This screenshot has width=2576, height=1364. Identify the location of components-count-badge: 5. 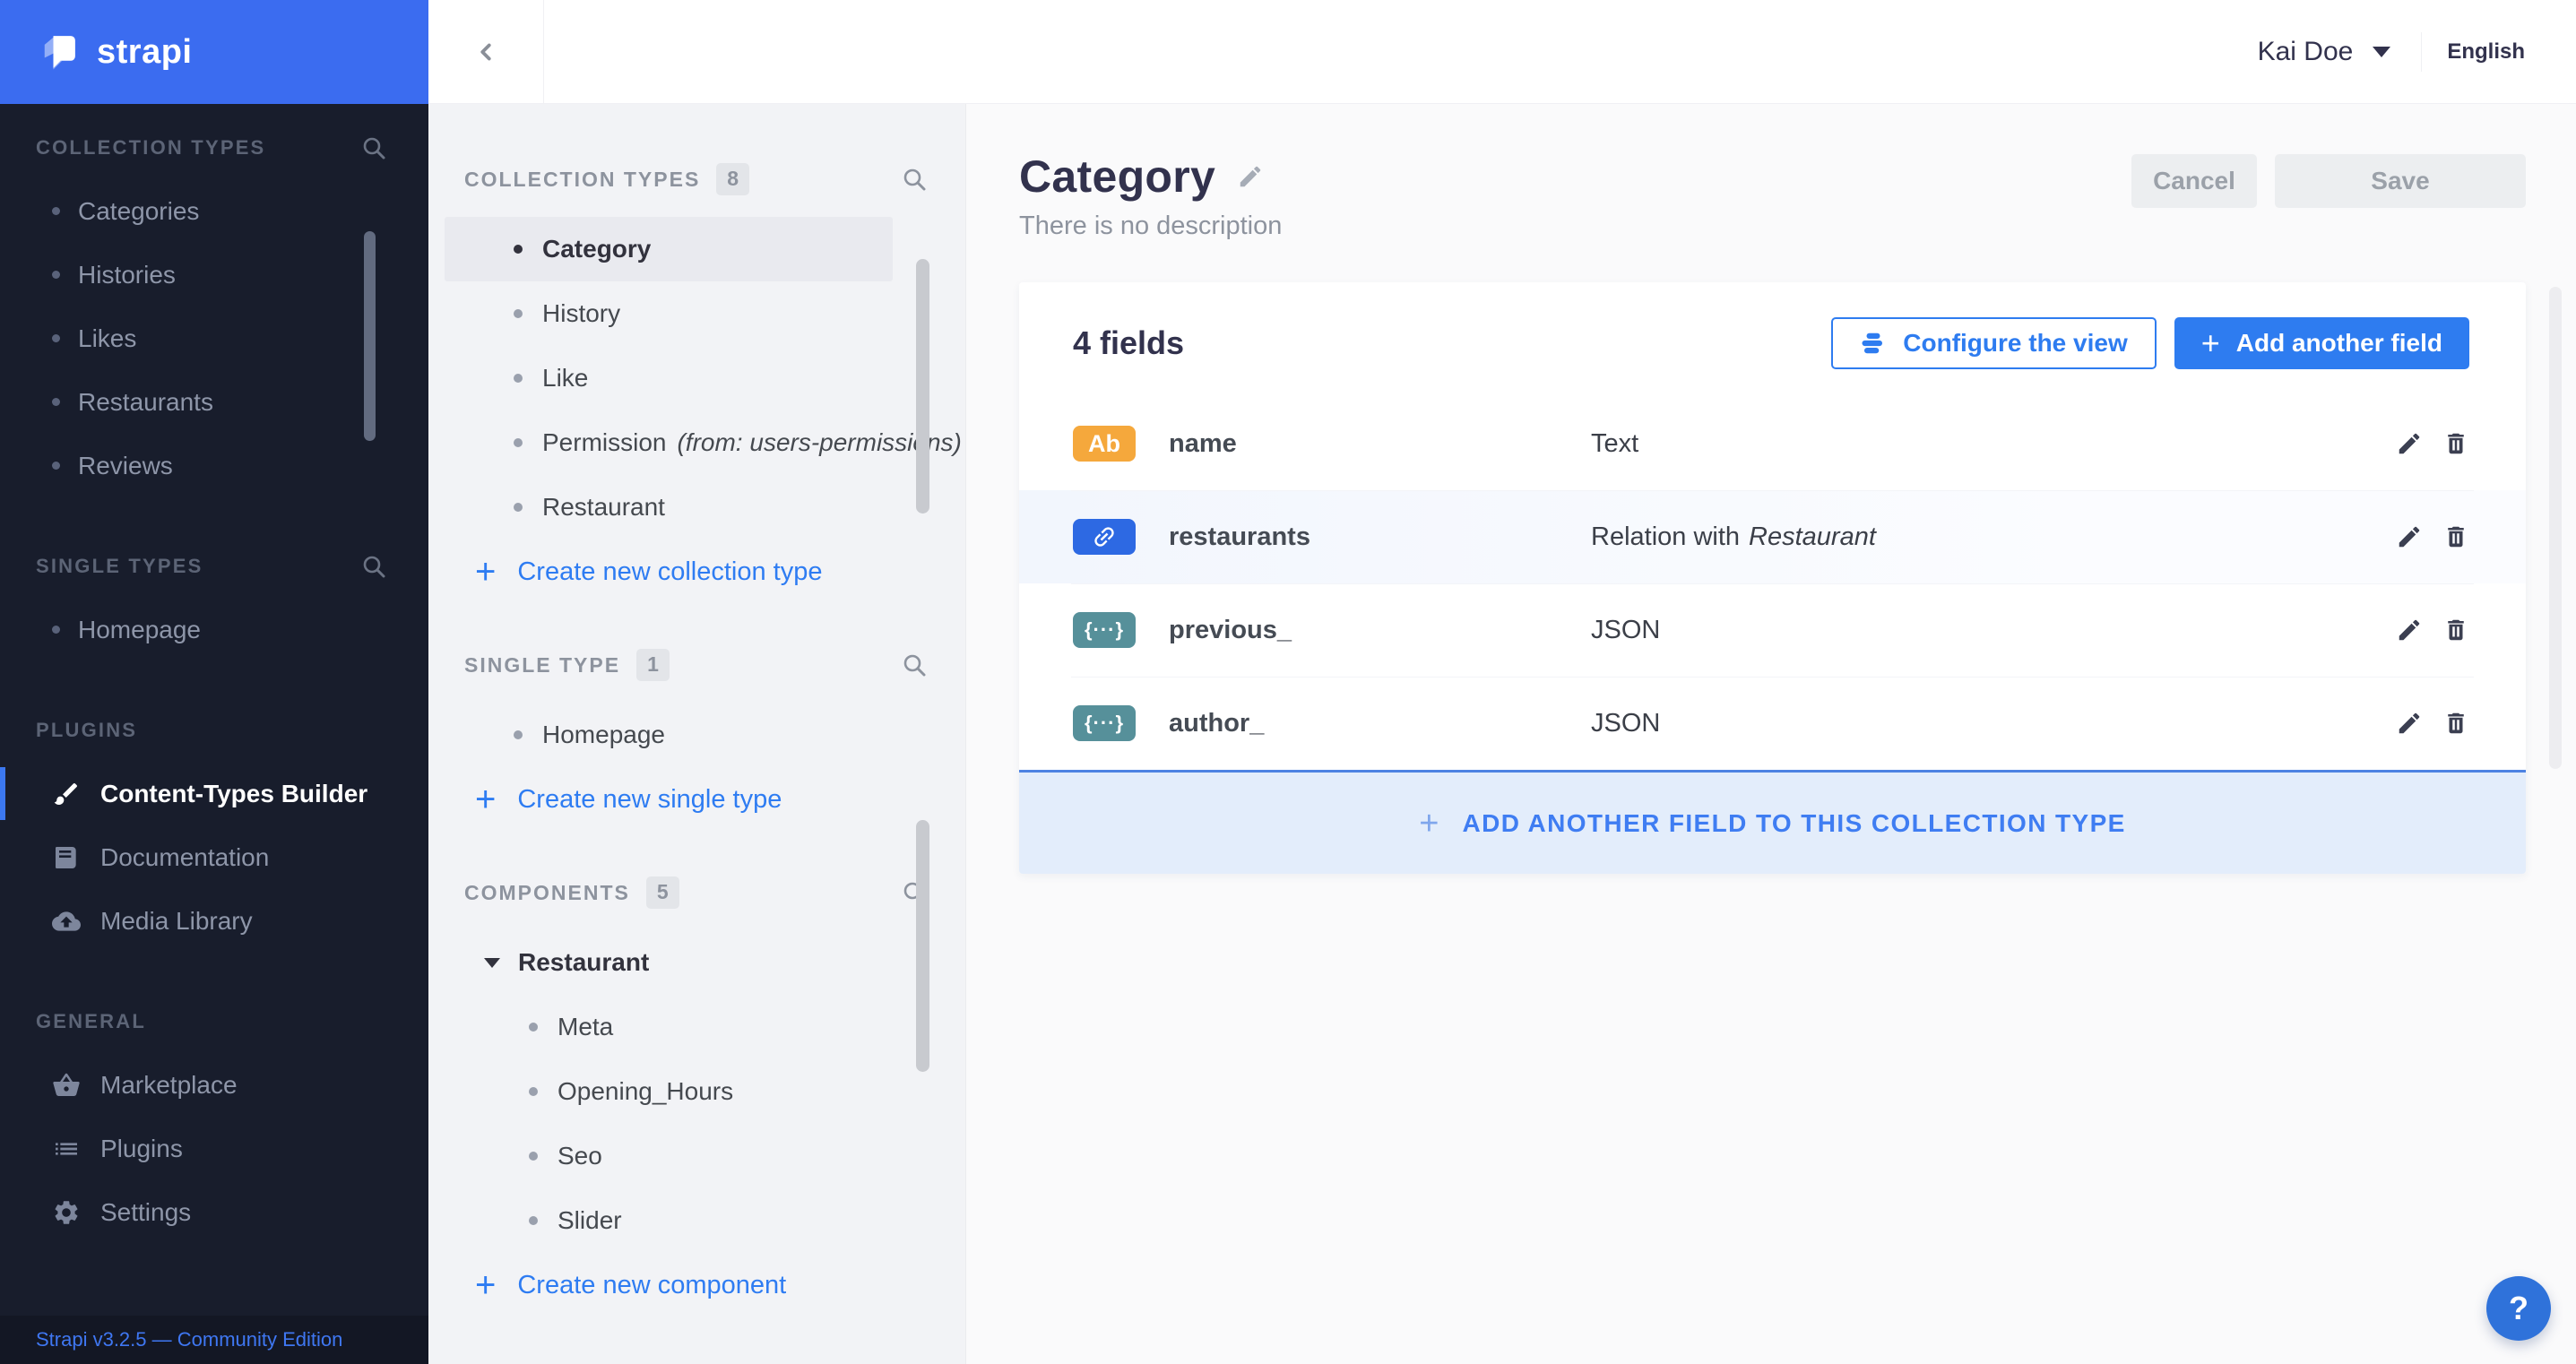
(662, 892).